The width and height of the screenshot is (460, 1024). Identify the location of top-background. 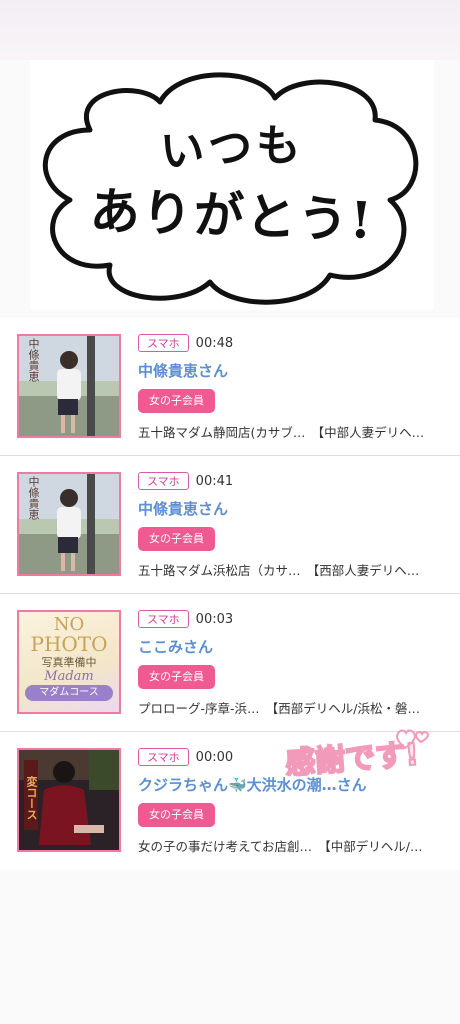
(230, 30).